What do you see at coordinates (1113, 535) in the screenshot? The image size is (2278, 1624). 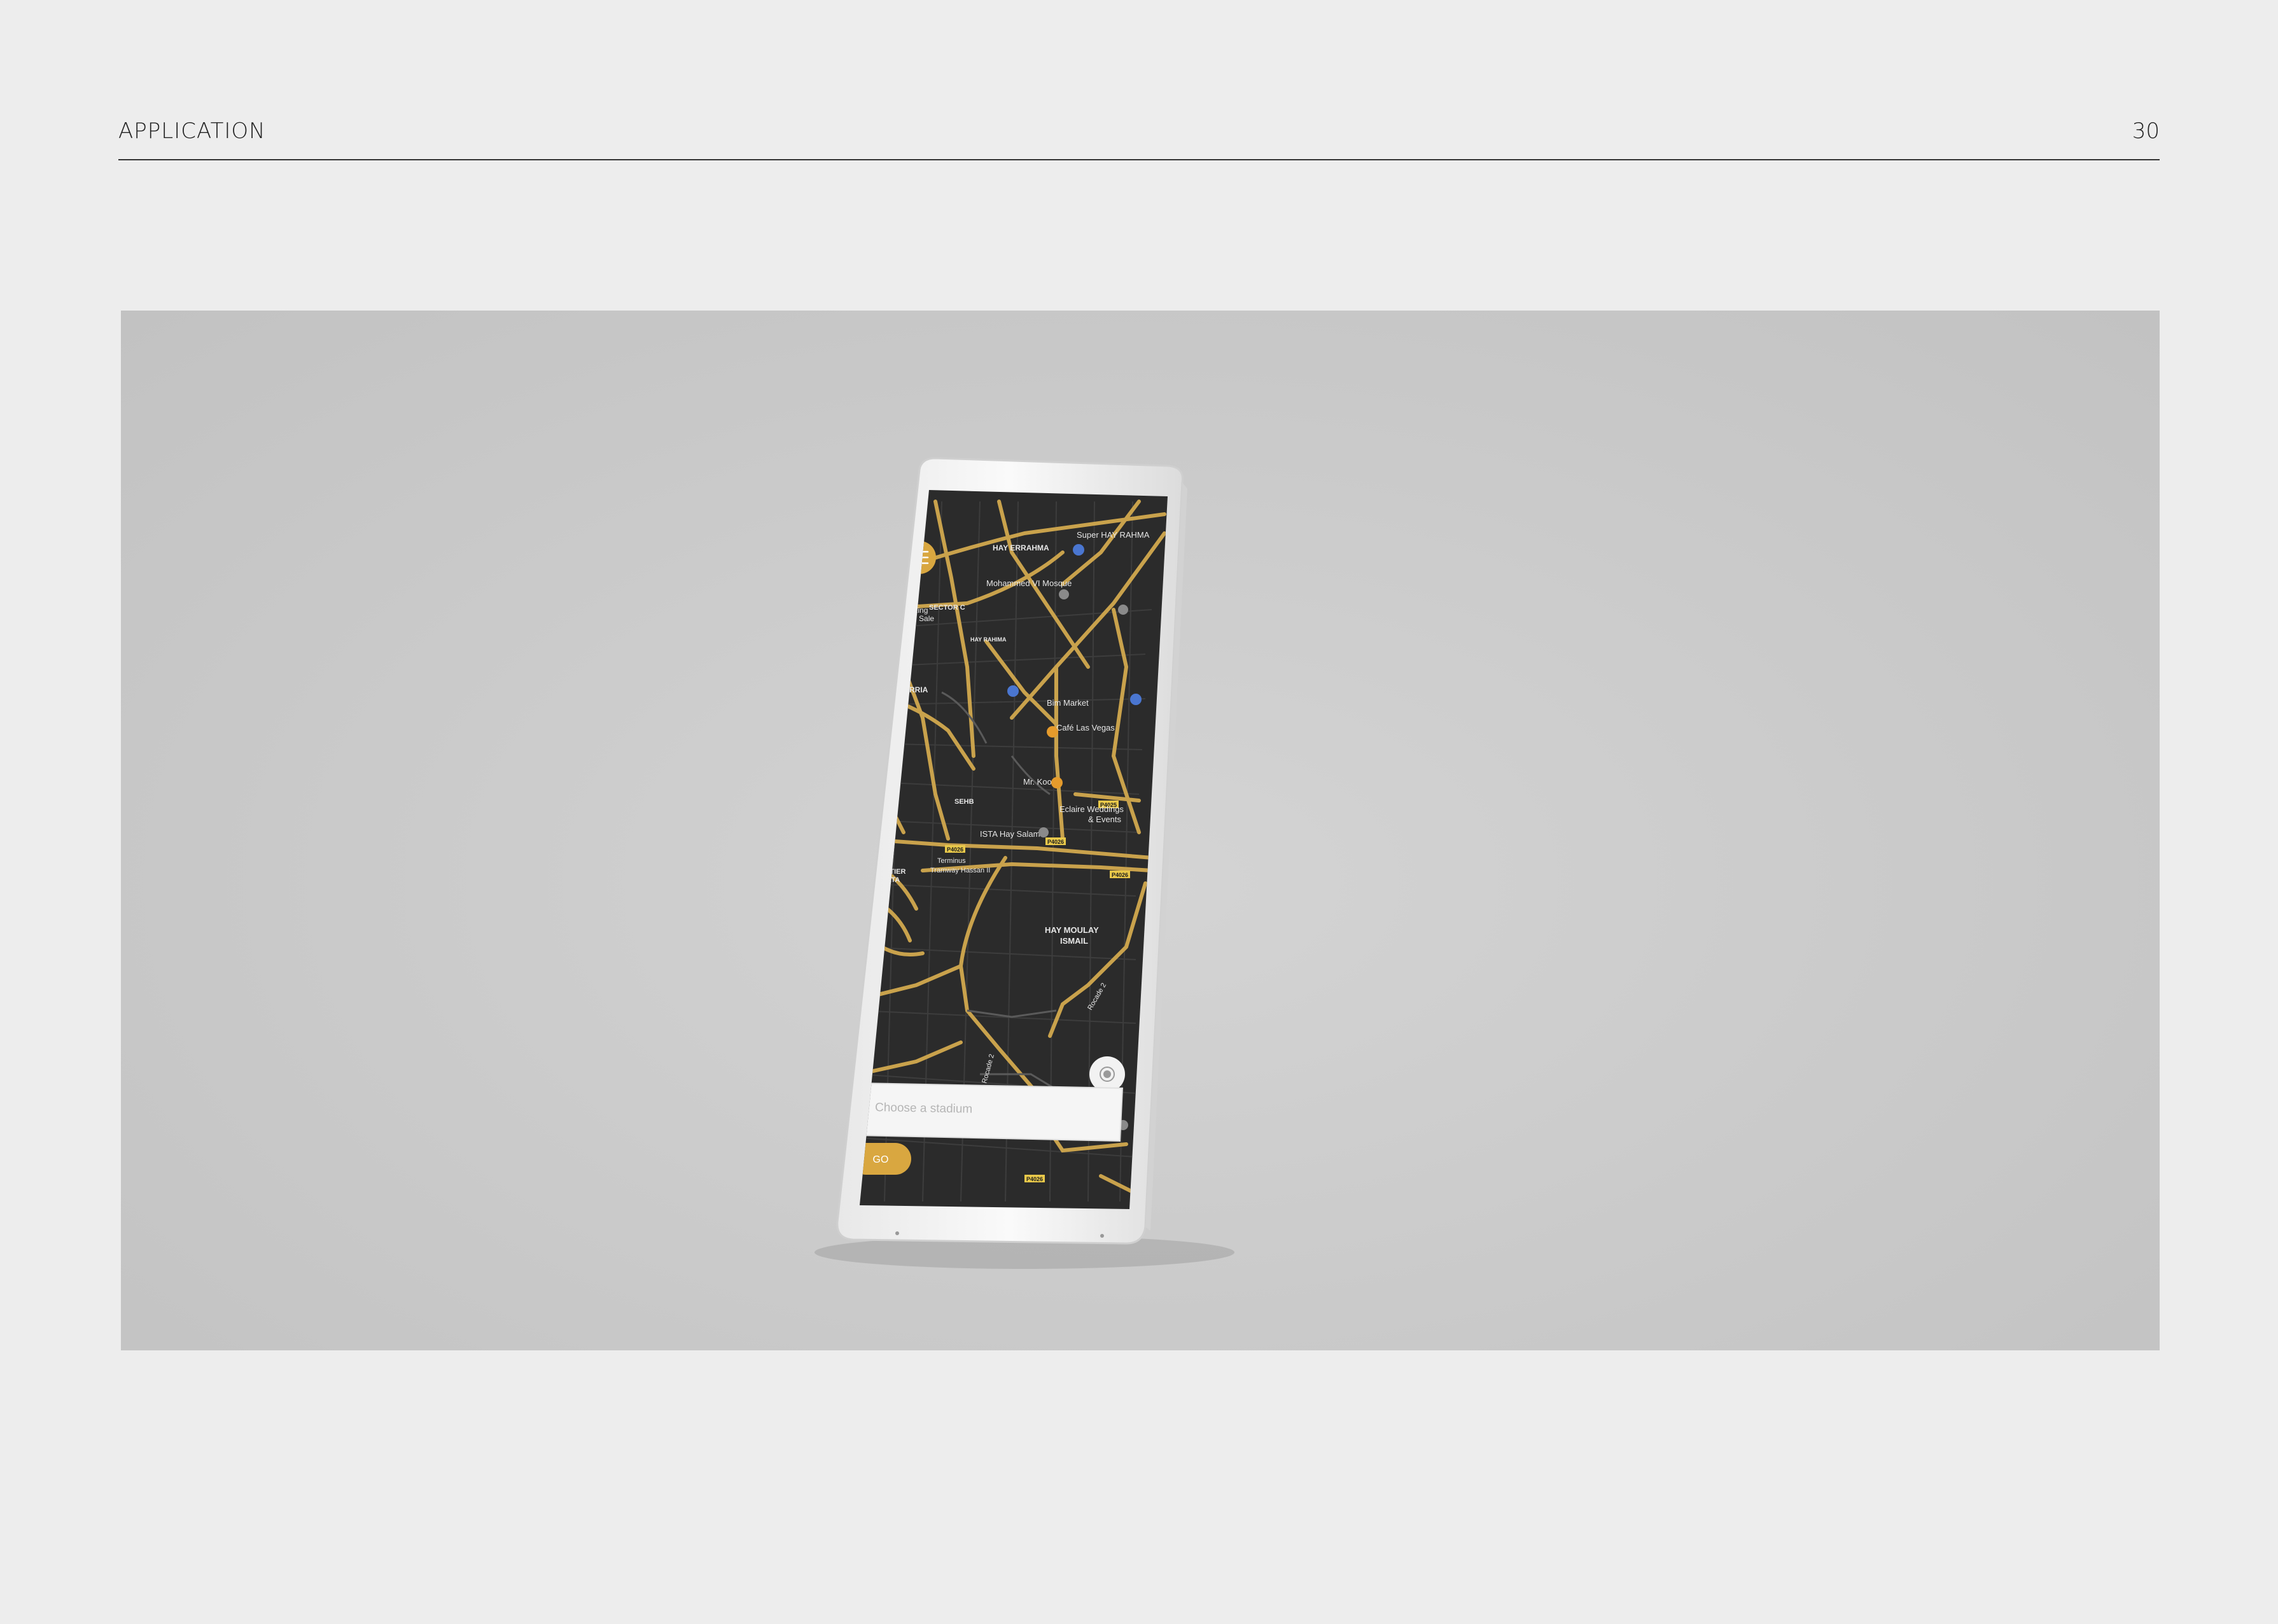 I see `map-label: Super HAY RAHMA` at bounding box center [1113, 535].